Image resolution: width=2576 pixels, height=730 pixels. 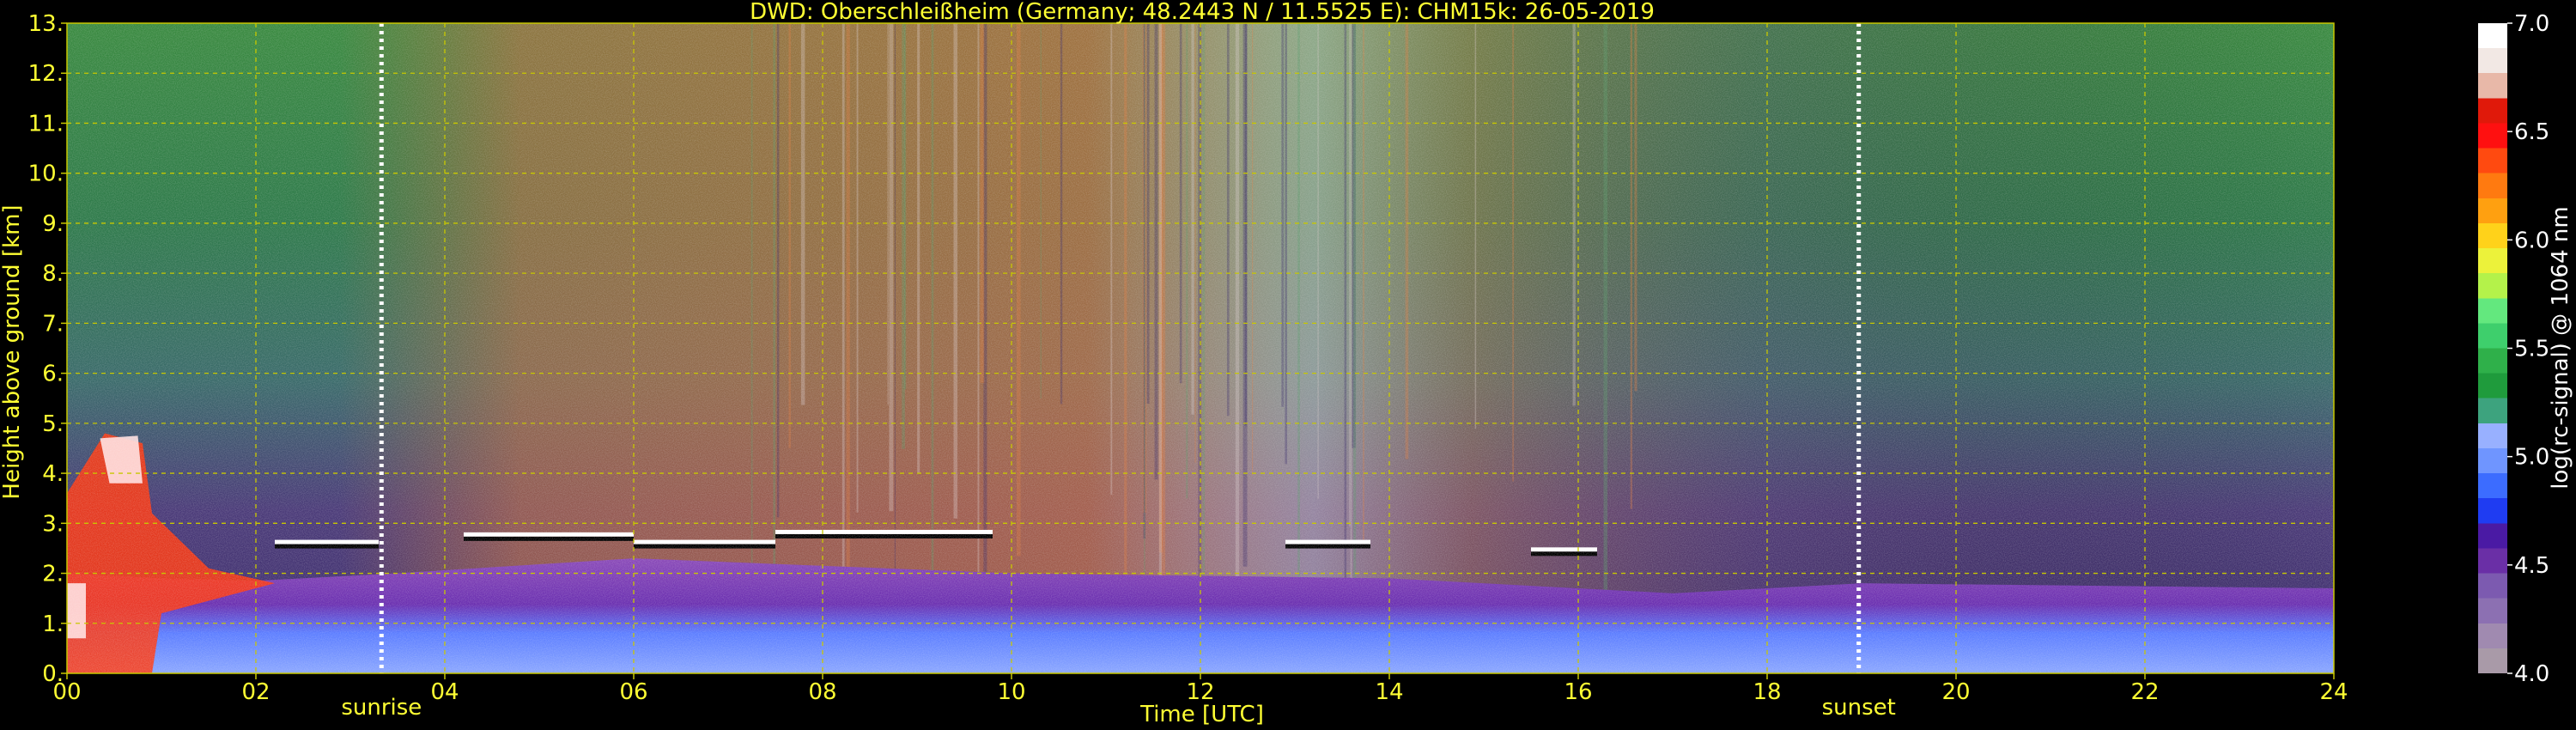 What do you see at coordinates (53, 324) in the screenshot?
I see `y-tick-label: 7.` at bounding box center [53, 324].